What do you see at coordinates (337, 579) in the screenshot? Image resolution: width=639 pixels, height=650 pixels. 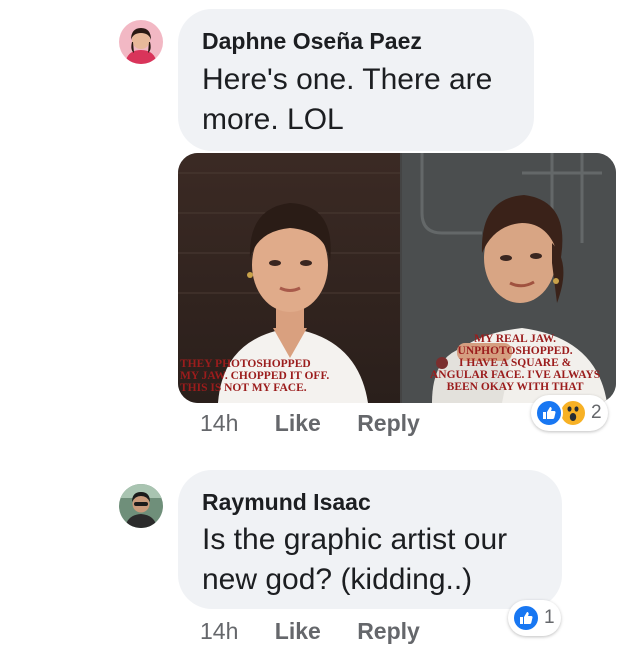 I see `comment-text-line: new god? (kidding..)` at bounding box center [337, 579].